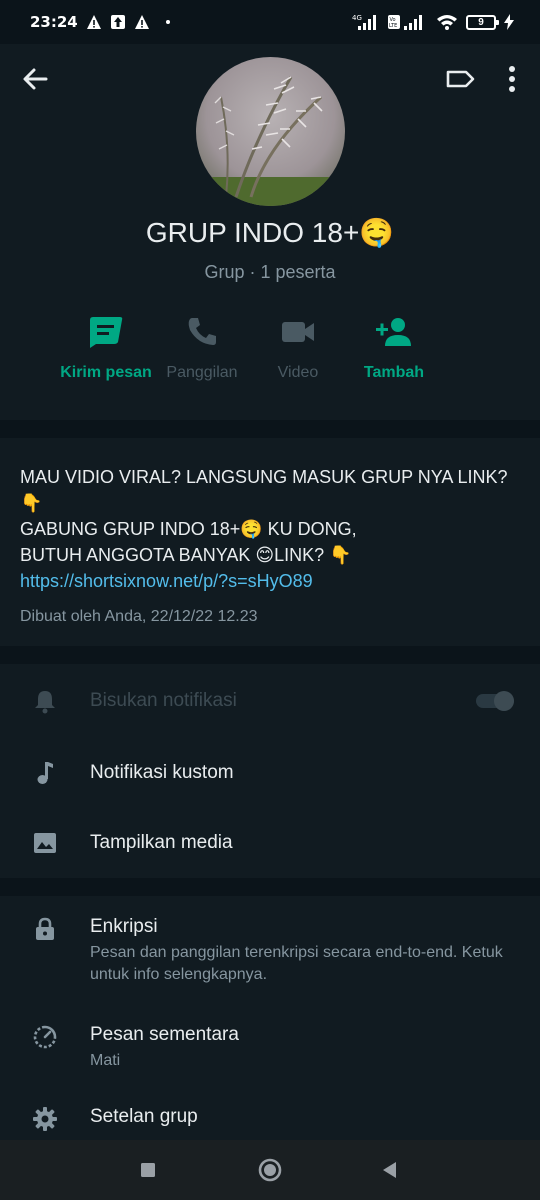 The image size is (540, 1200). What do you see at coordinates (144, 1116) in the screenshot?
I see `group-settings-label: Setelan grup` at bounding box center [144, 1116].